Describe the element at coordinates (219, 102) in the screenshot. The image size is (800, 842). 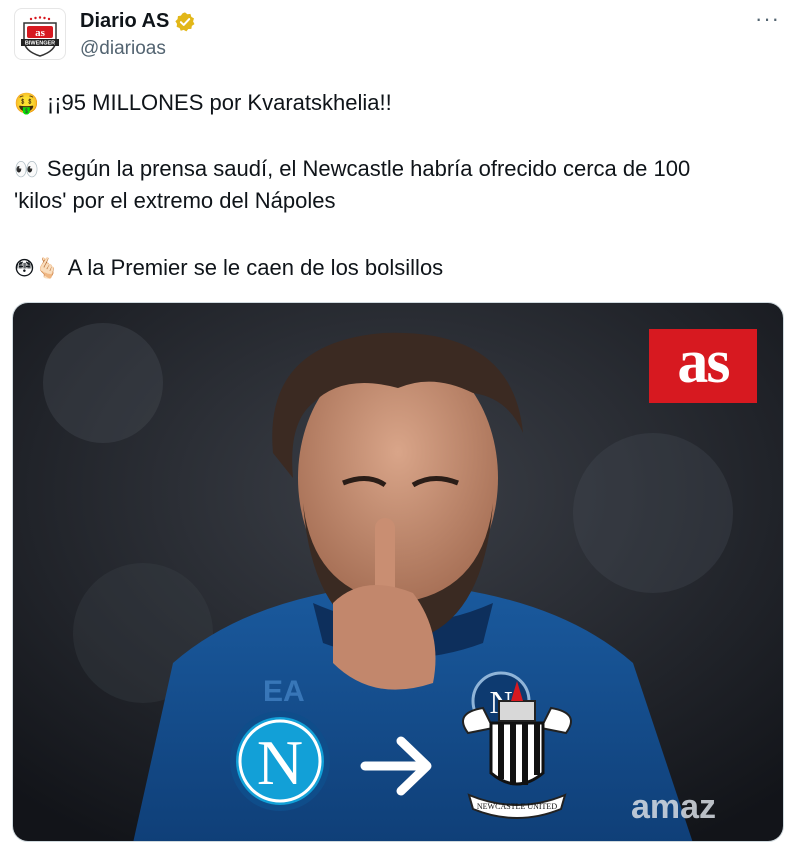
I see `tweet-line-1-text: ¡¡95 MILLONES por Kvaratskhelia!!` at that location.